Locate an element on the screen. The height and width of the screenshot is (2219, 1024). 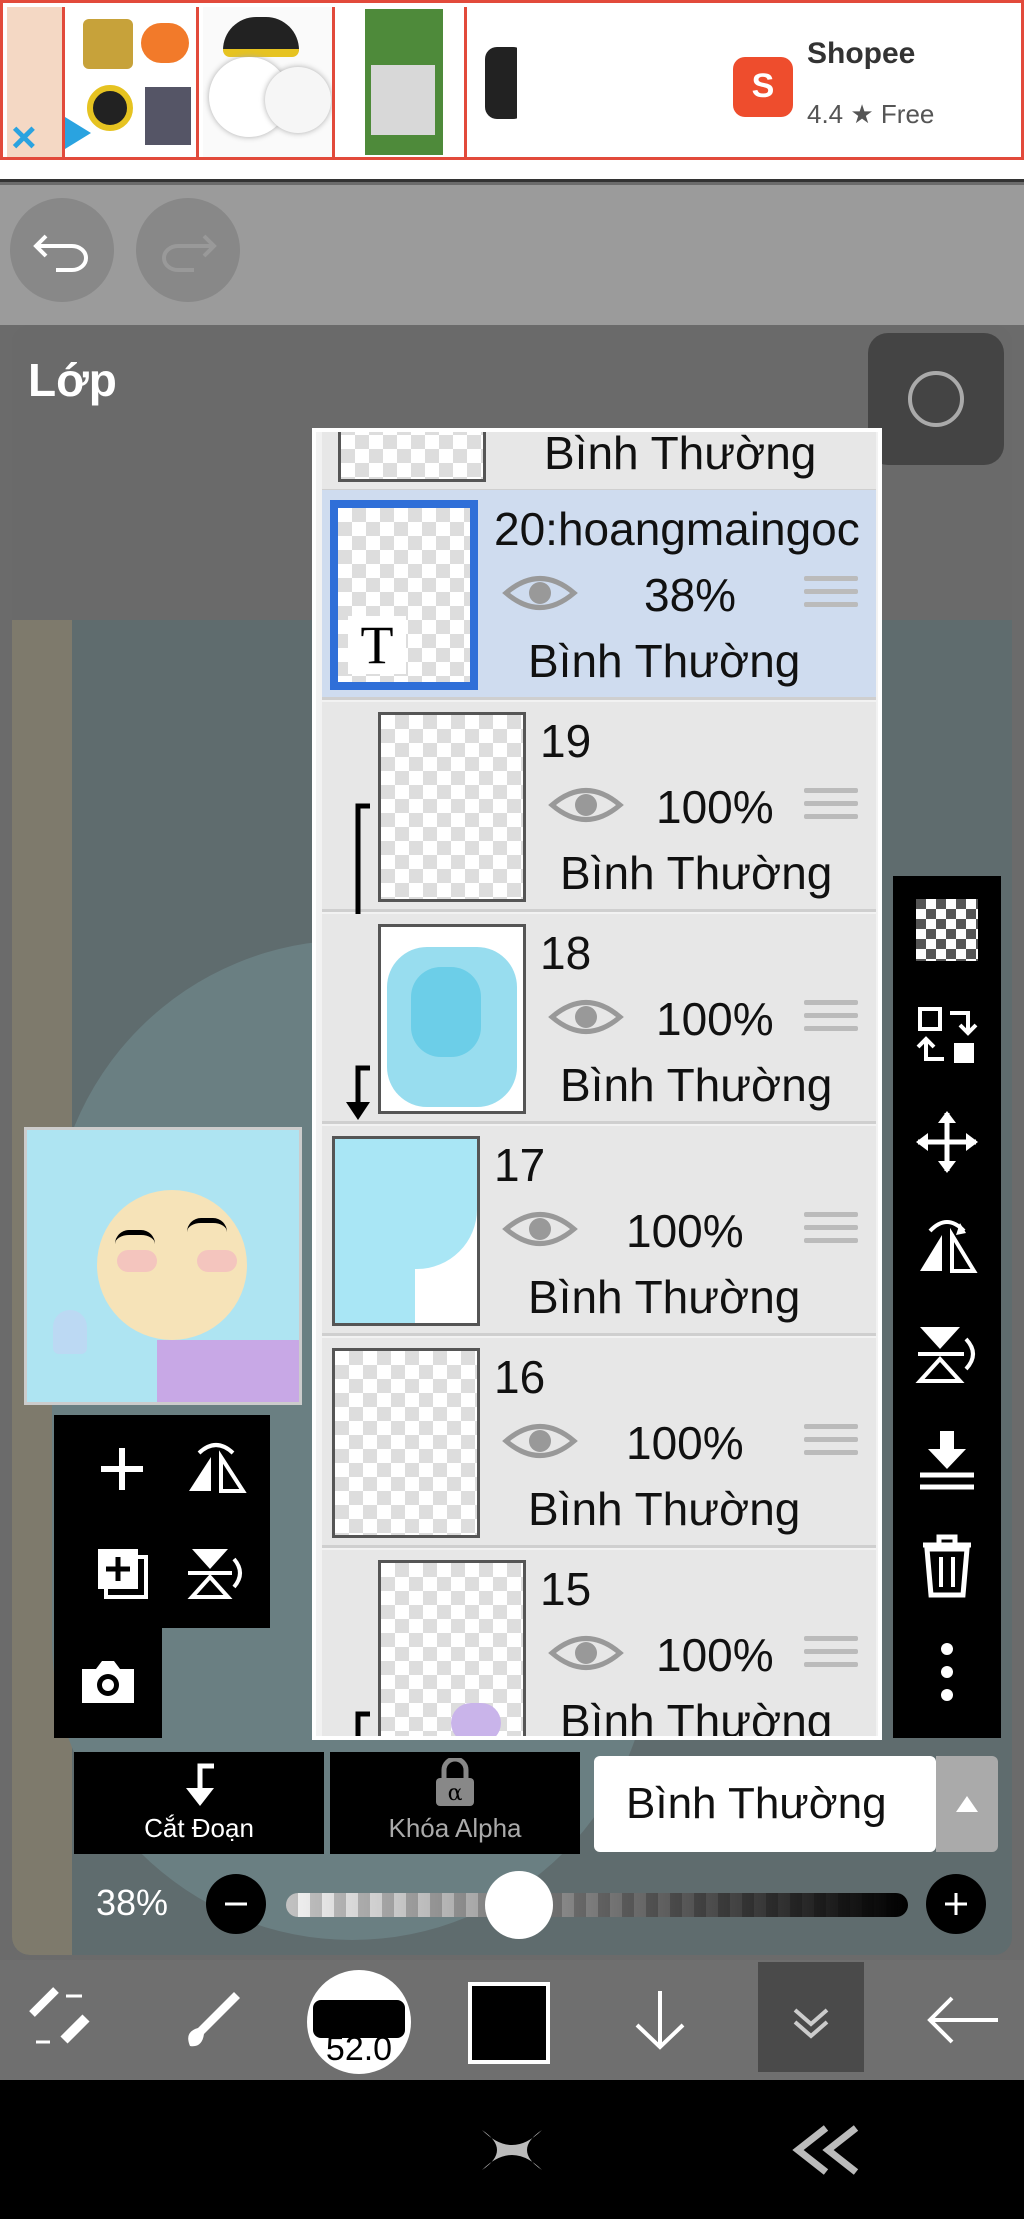
layer-thumbnail: T is located at coordinates (404, 595).